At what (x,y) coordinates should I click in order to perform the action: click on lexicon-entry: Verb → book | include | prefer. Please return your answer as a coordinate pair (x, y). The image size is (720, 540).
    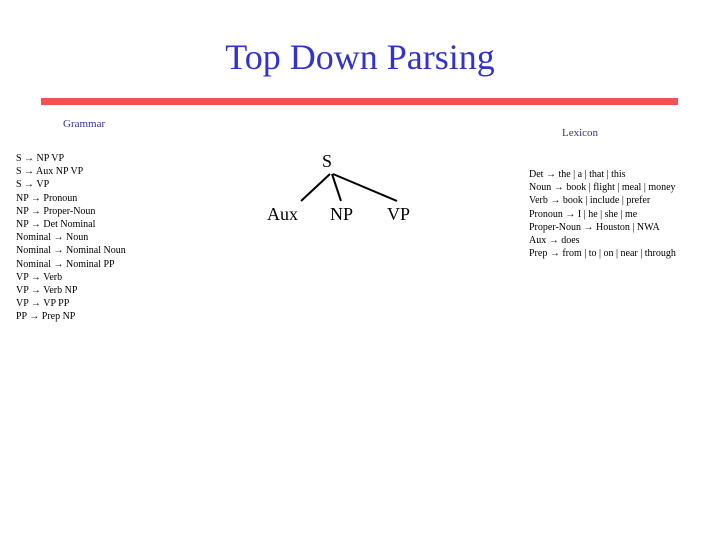
    Looking at the image, I should click on (590, 201).